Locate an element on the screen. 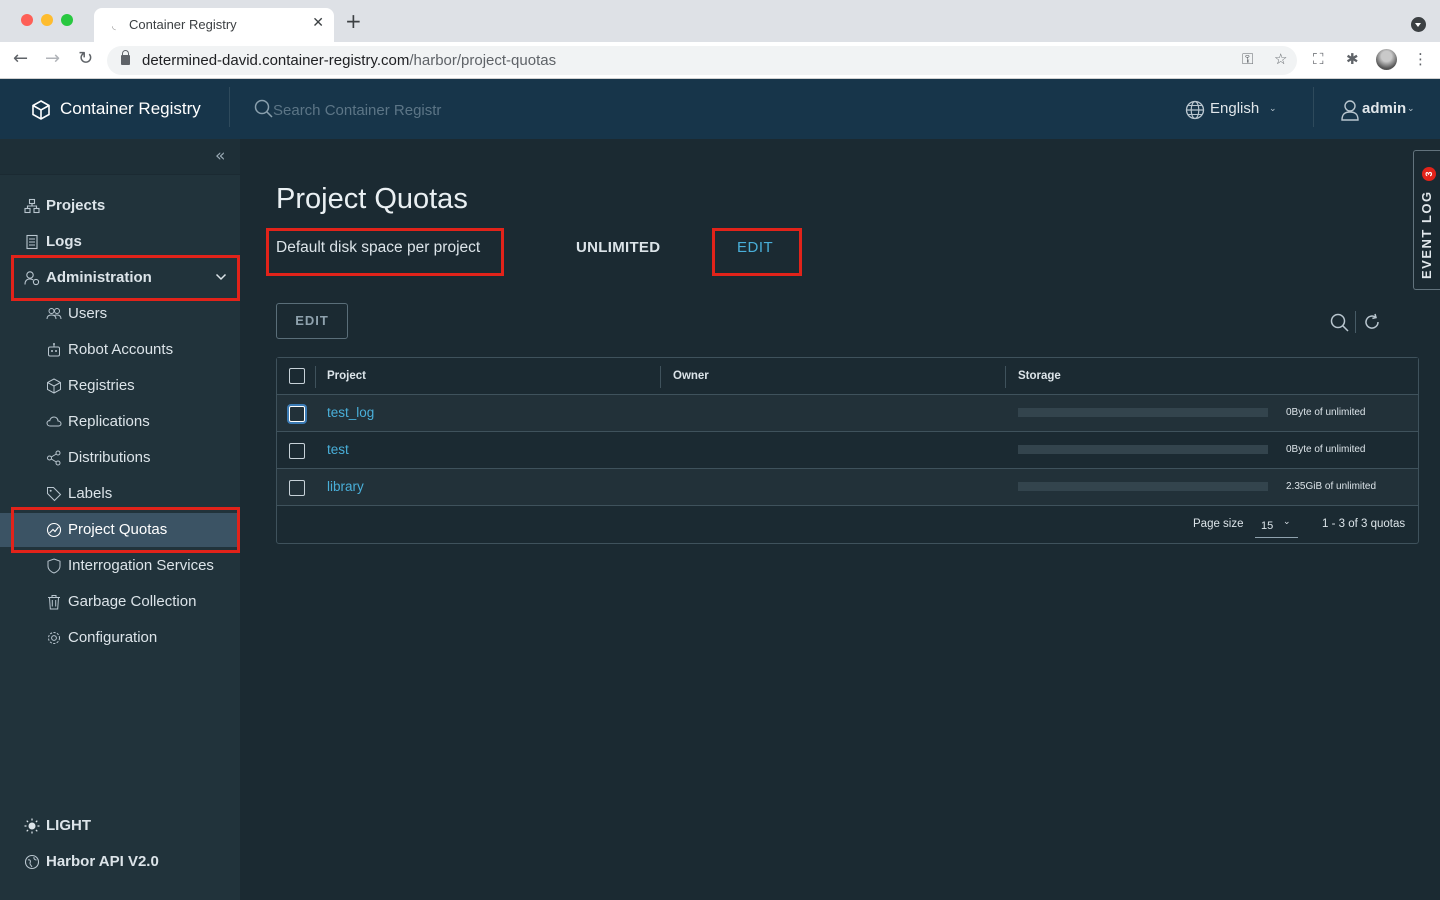 The image size is (1440, 900). table-row: test 0Byte of unlimited is located at coordinates (847, 450).